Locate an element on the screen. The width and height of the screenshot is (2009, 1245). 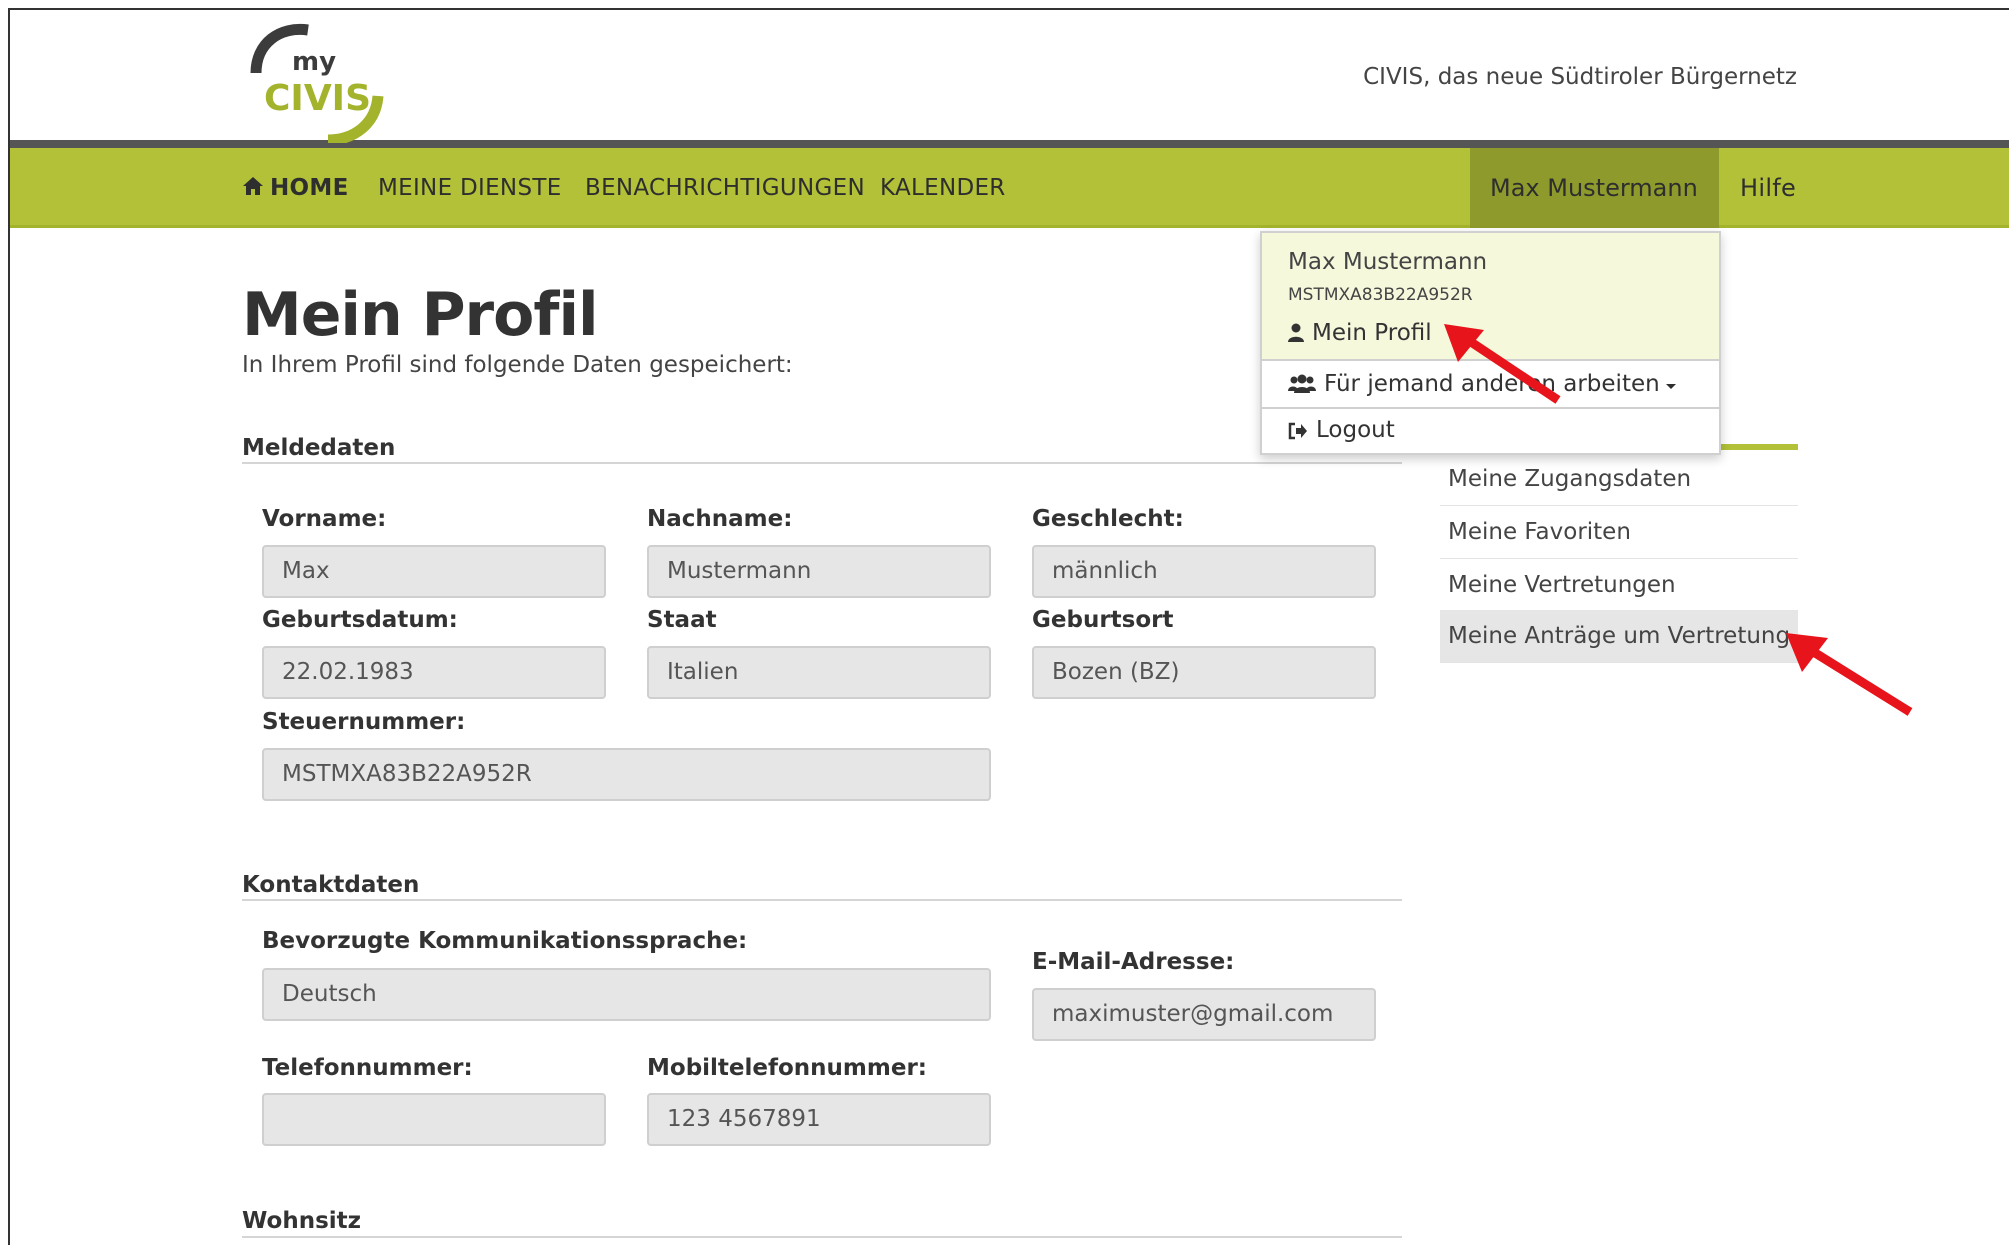
label-kommunikationssprache: Bevorzugte Kommunikationssprache: is located at coordinates (505, 941).